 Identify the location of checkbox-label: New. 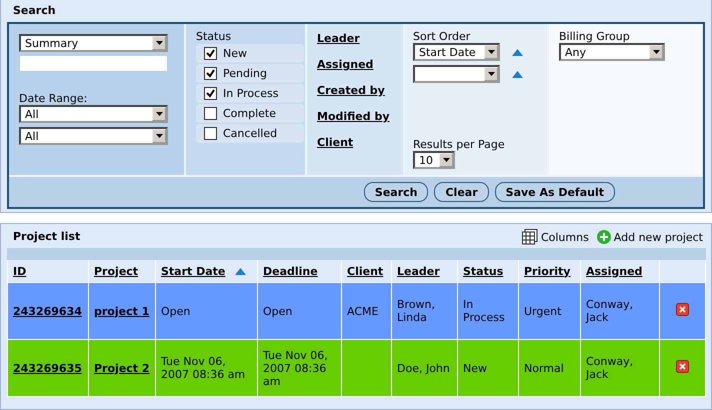
(235, 53).